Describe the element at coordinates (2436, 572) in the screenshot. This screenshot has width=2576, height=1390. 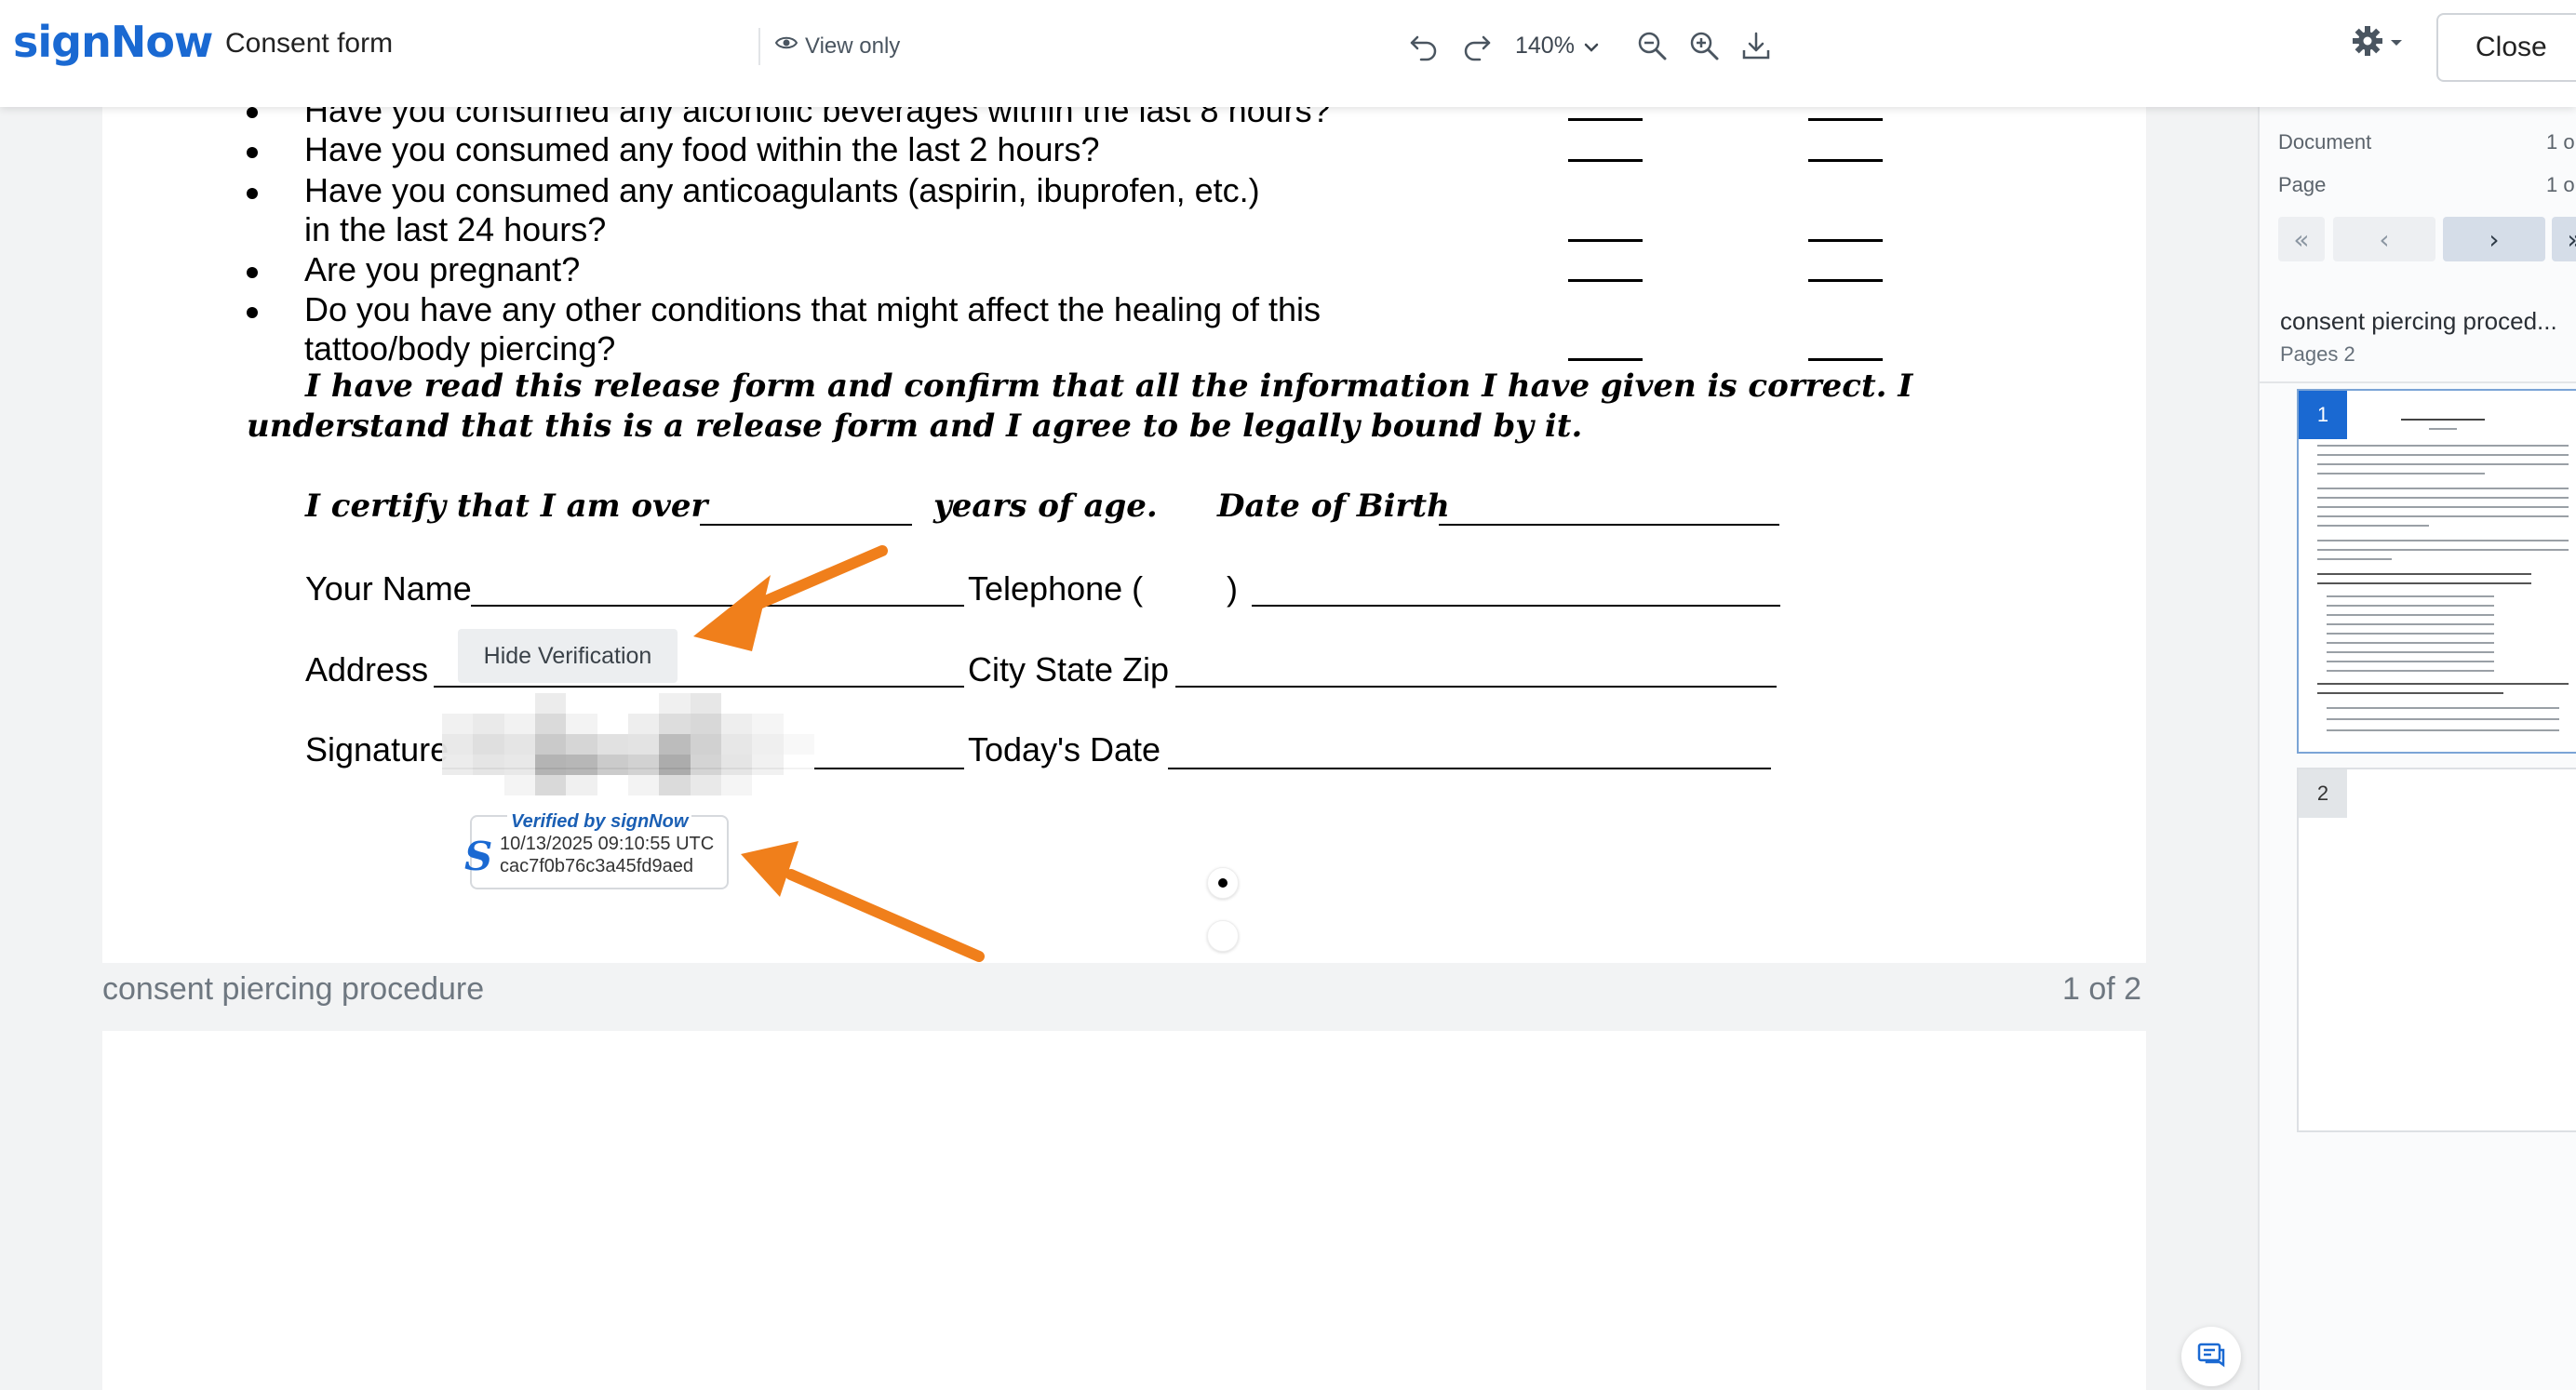
I see `page-thumbnail-1: 1` at that location.